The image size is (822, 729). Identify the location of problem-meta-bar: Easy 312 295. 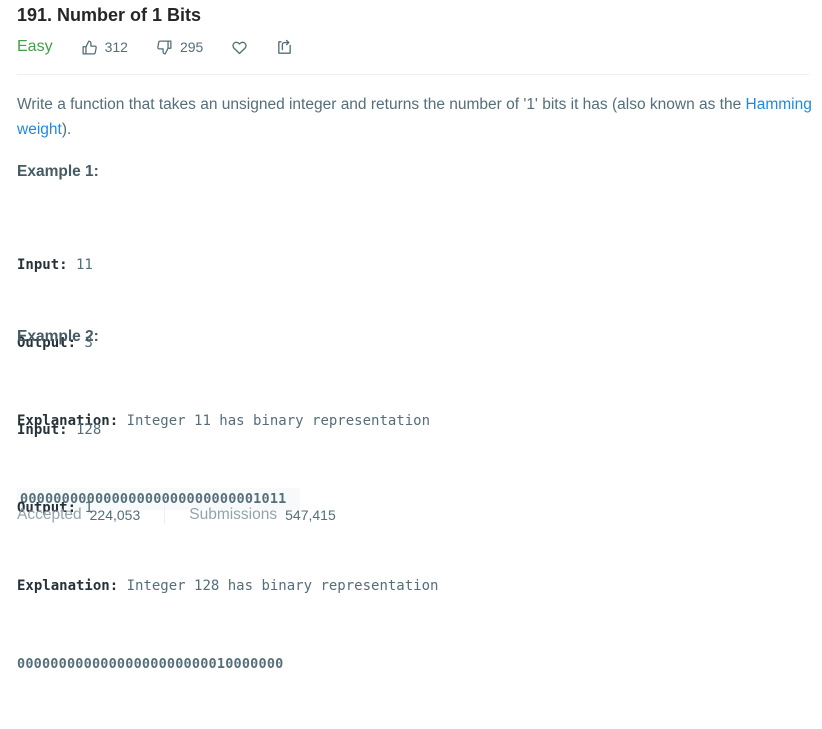
(169, 47).